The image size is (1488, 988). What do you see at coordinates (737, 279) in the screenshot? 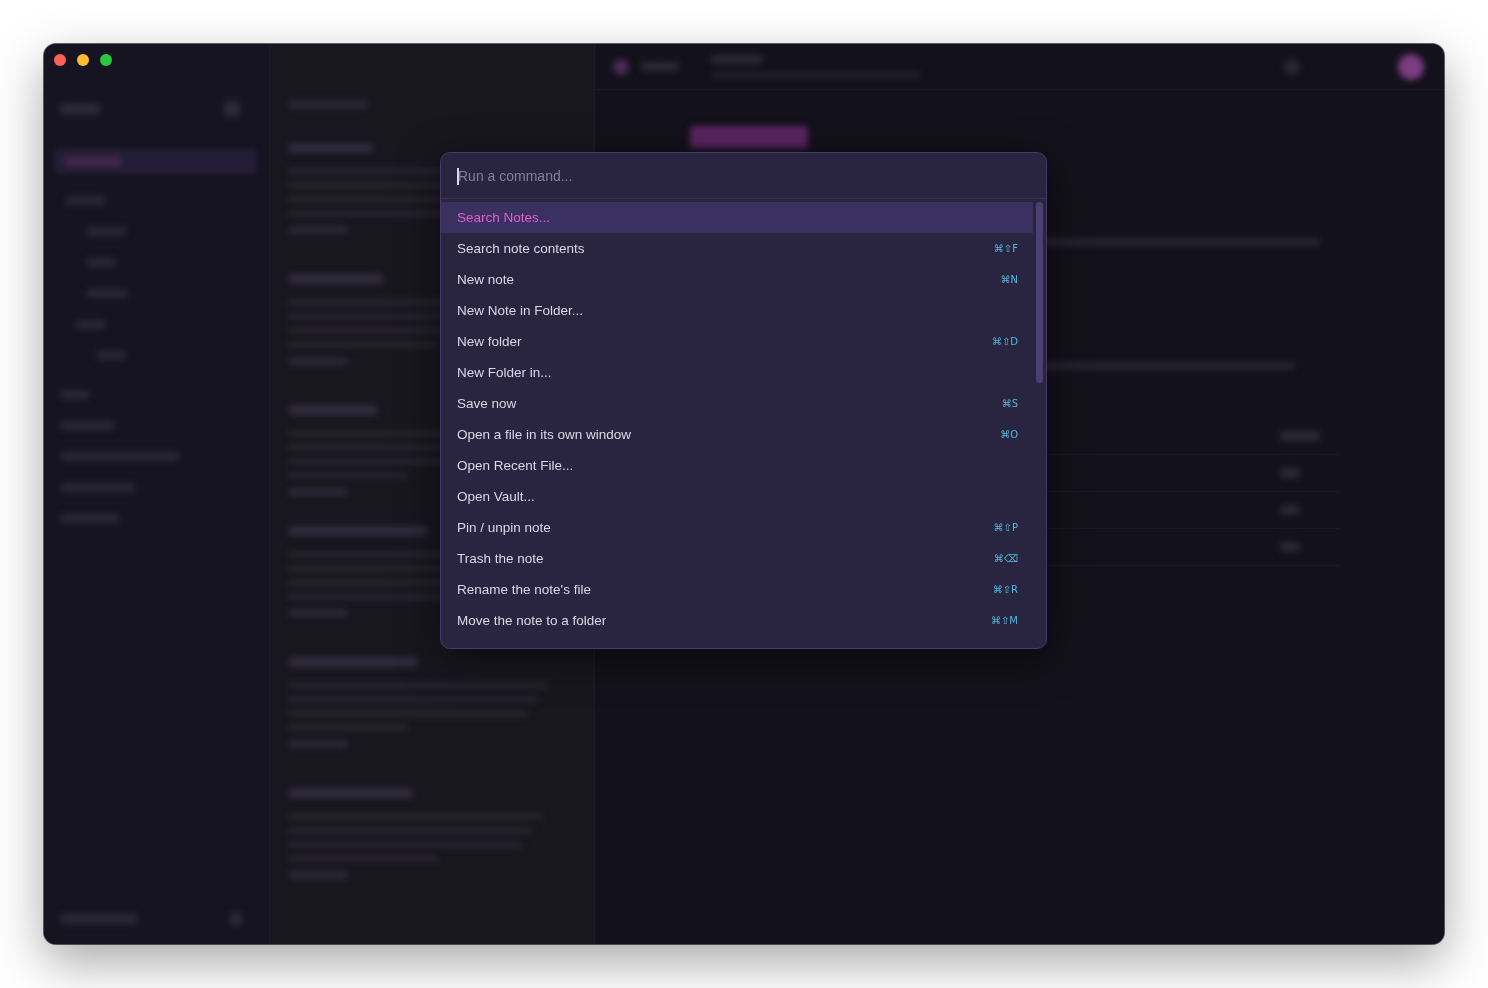
I see `command-item: New note ⌘N` at bounding box center [737, 279].